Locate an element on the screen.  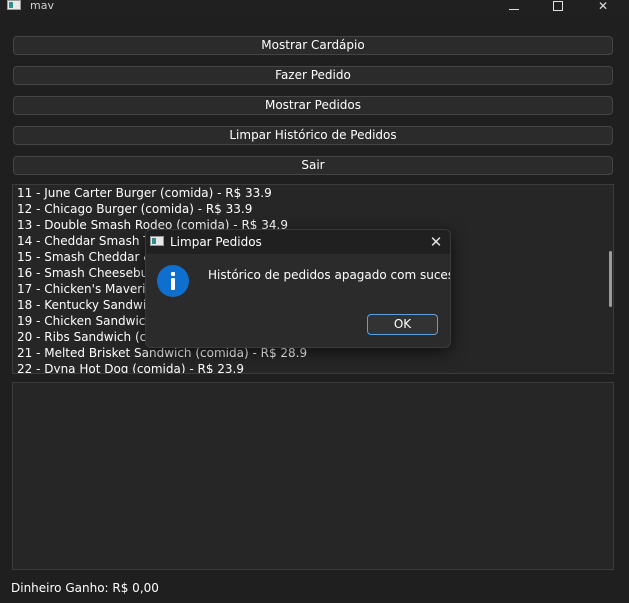
maximize-button is located at coordinates (558, 7).